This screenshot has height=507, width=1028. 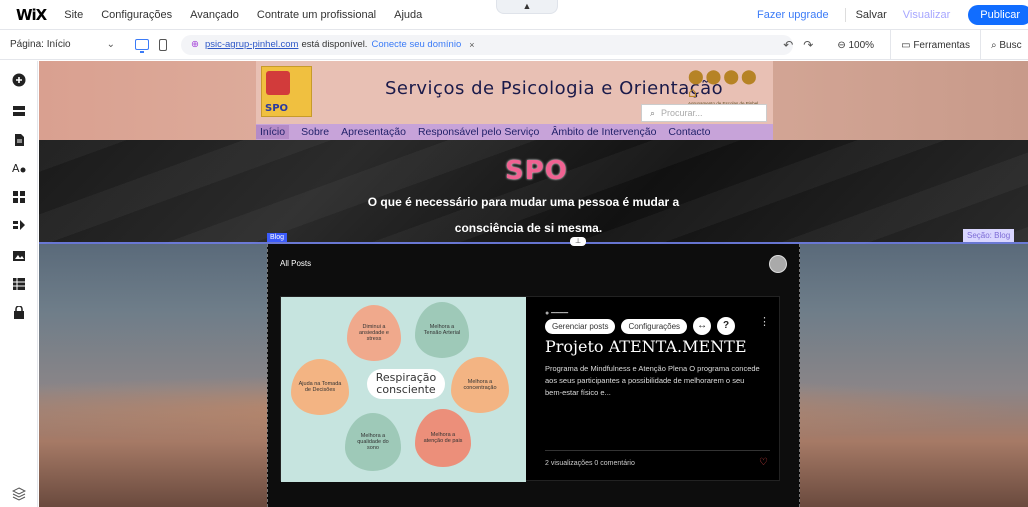 What do you see at coordinates (557, 313) in the screenshot?
I see `author-info: ● ━━━━` at bounding box center [557, 313].